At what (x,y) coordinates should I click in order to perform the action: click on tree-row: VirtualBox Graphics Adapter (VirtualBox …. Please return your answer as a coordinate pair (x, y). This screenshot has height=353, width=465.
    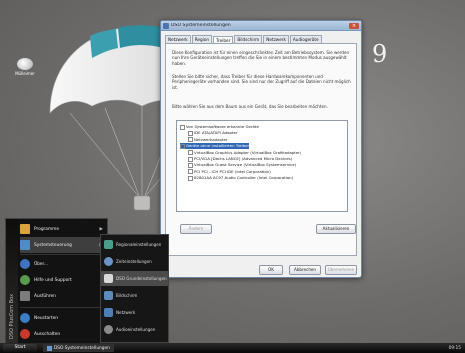
    Looking at the image, I should click on (244, 153).